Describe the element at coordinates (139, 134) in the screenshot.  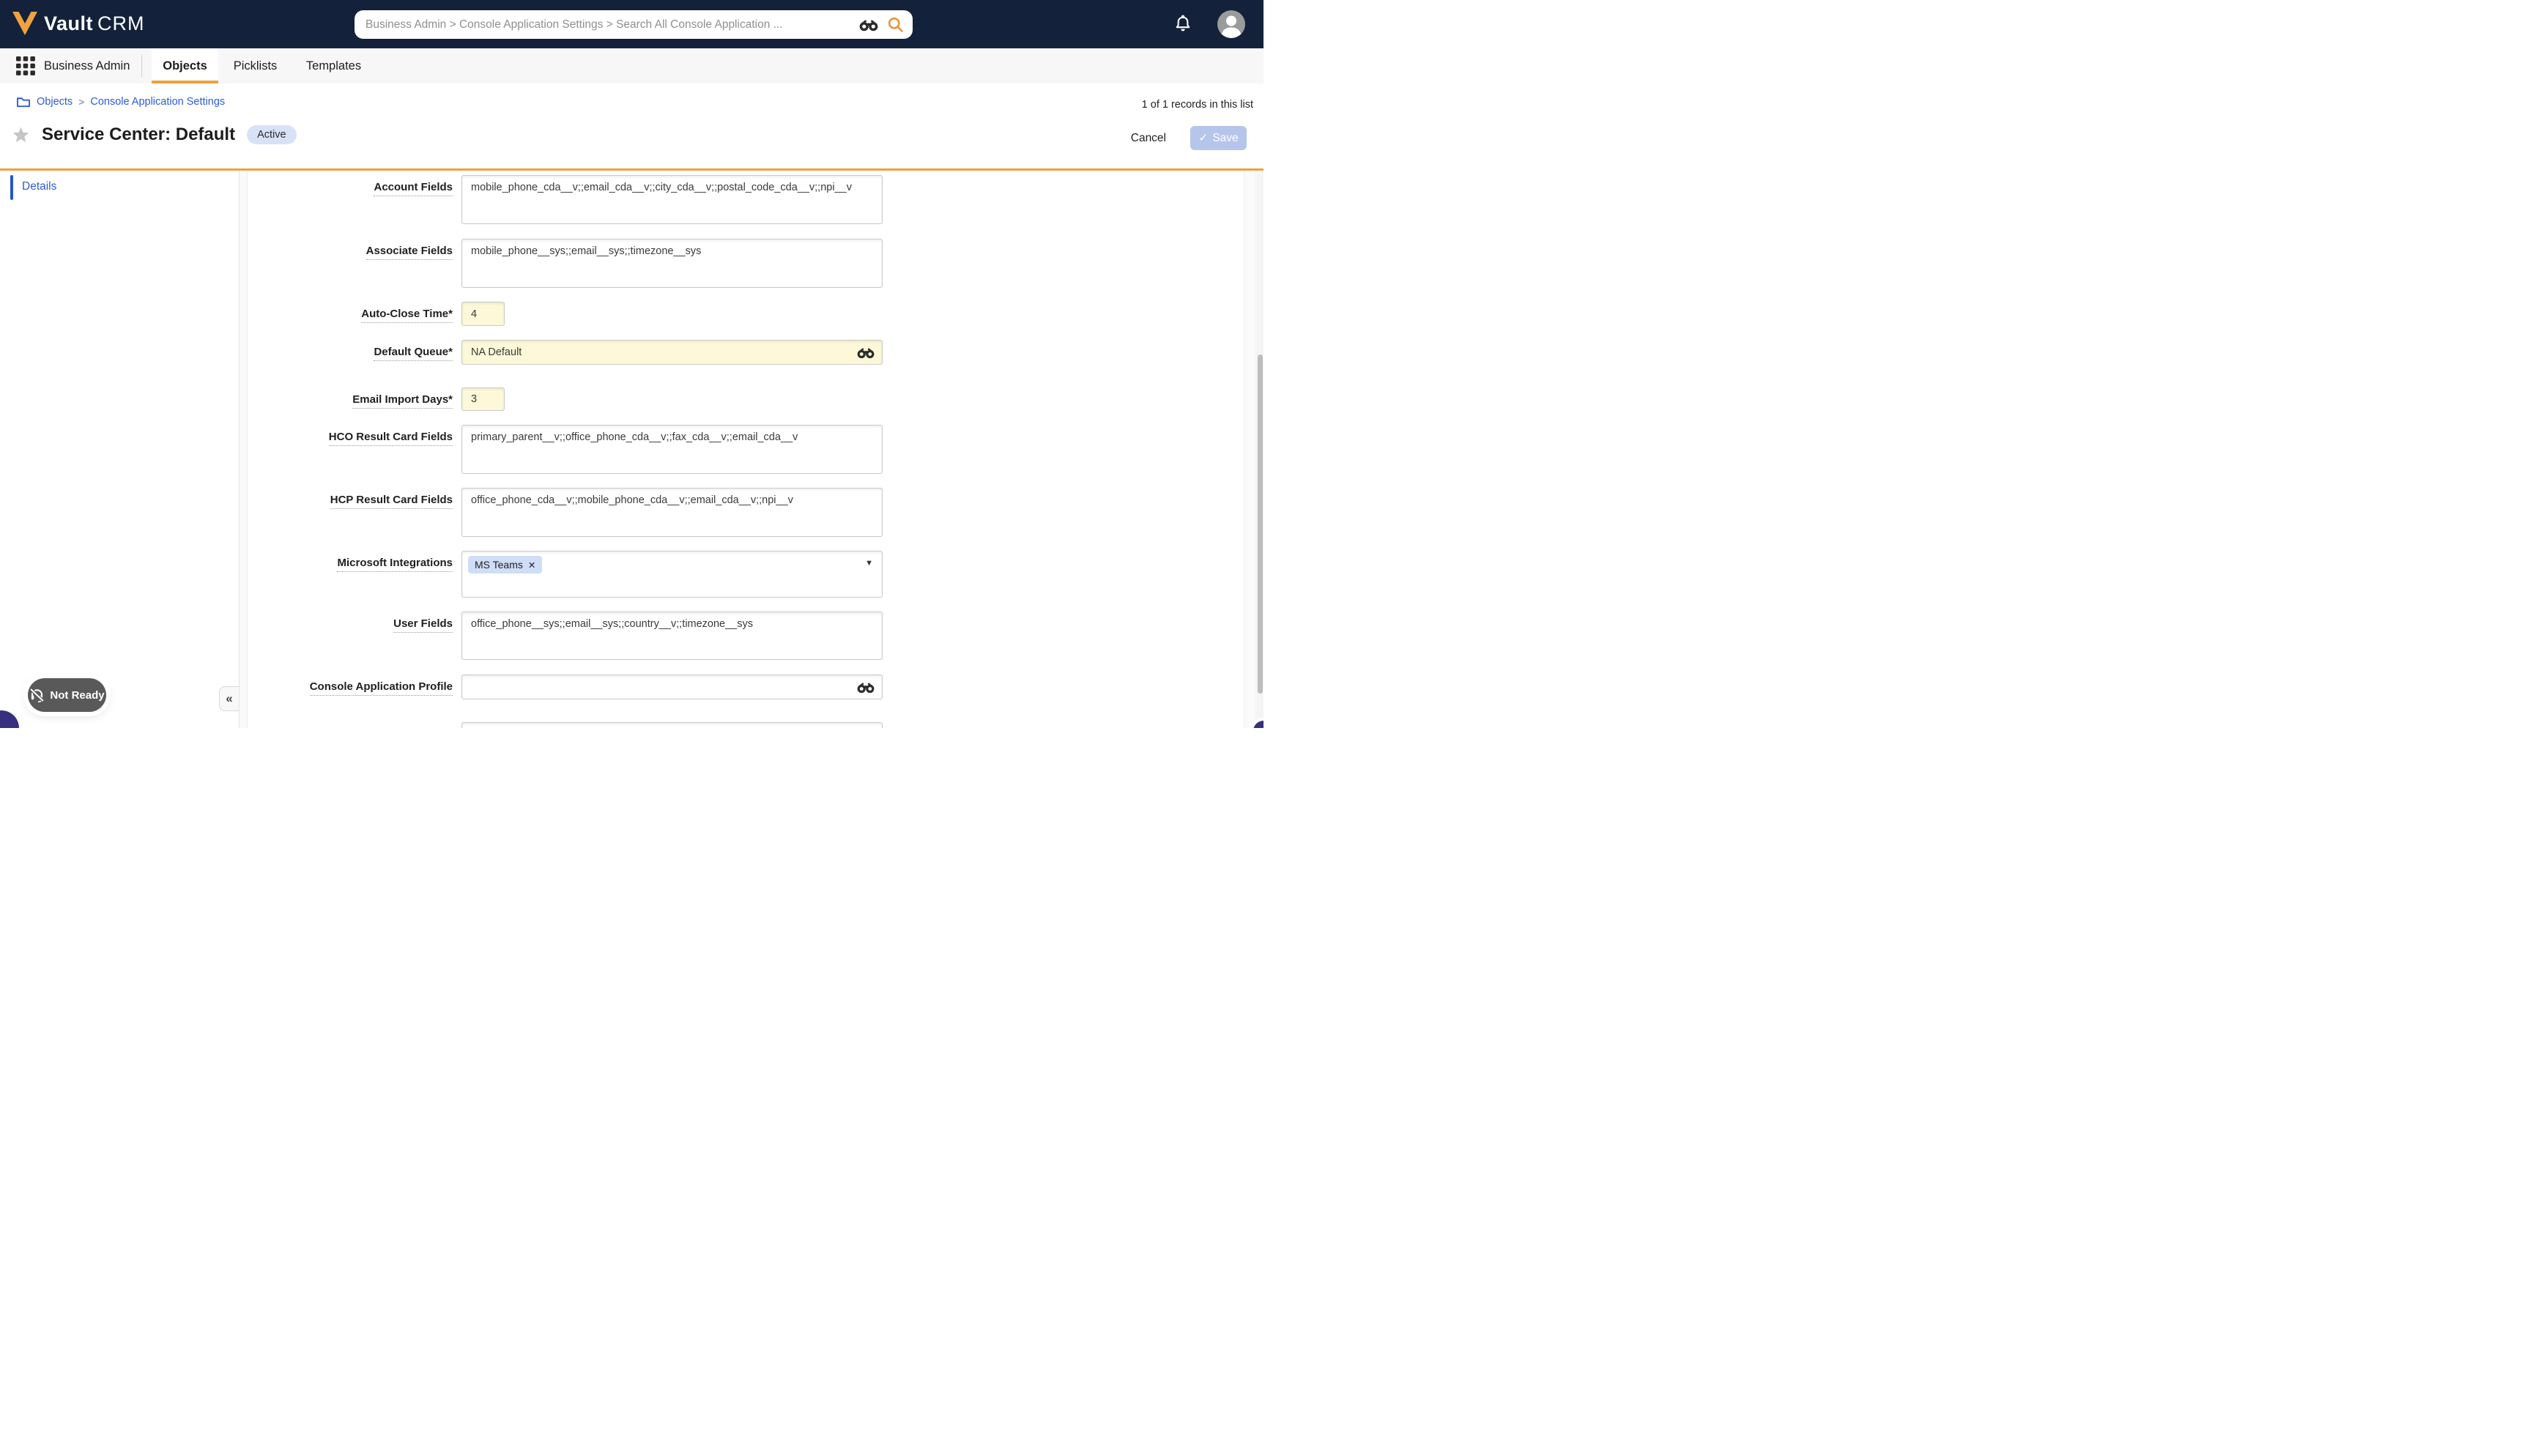
I see `page-title: Service Center: Default` at that location.